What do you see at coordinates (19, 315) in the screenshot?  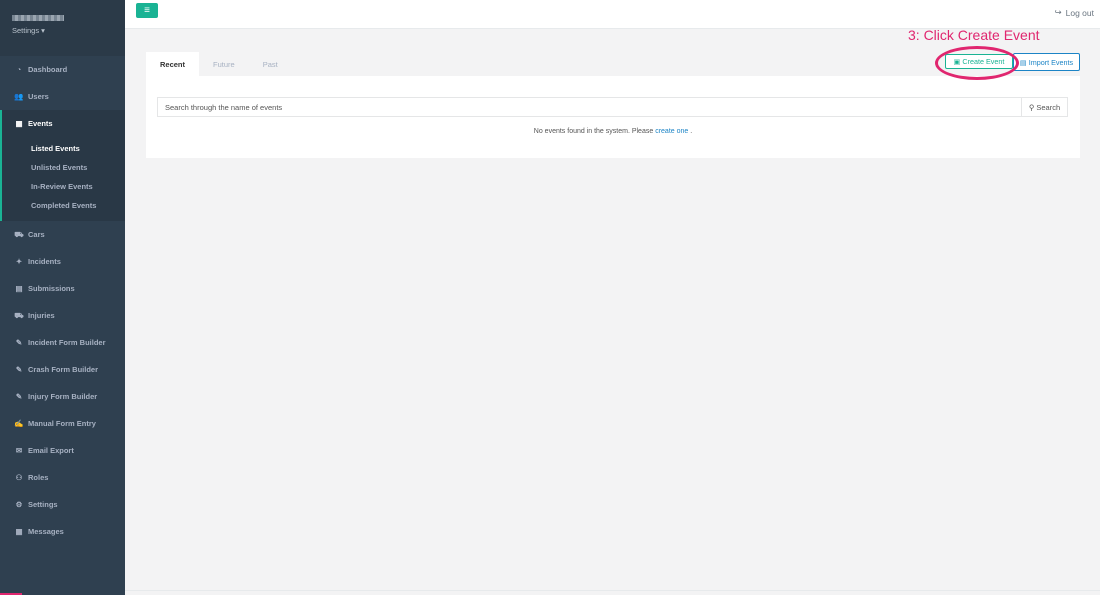 I see `ambulance-icon: ⛟` at bounding box center [19, 315].